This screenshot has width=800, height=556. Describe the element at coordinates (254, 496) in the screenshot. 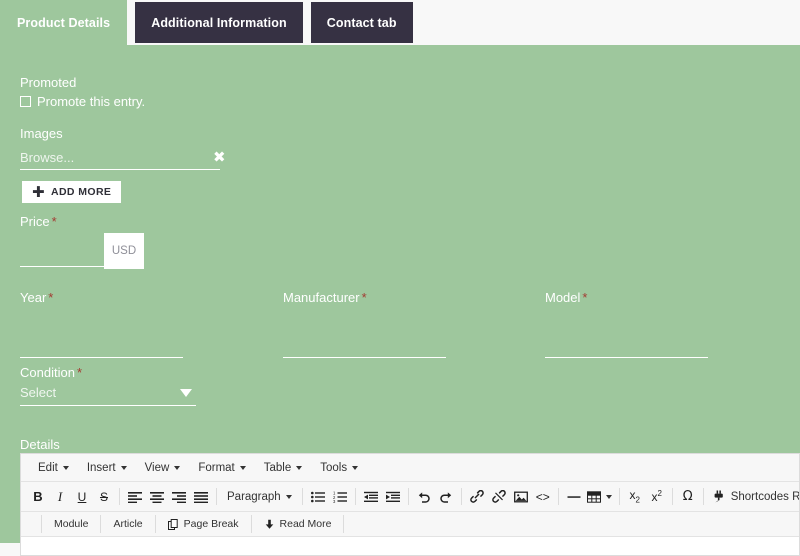

I see `format-select-value: Paragraph` at that location.